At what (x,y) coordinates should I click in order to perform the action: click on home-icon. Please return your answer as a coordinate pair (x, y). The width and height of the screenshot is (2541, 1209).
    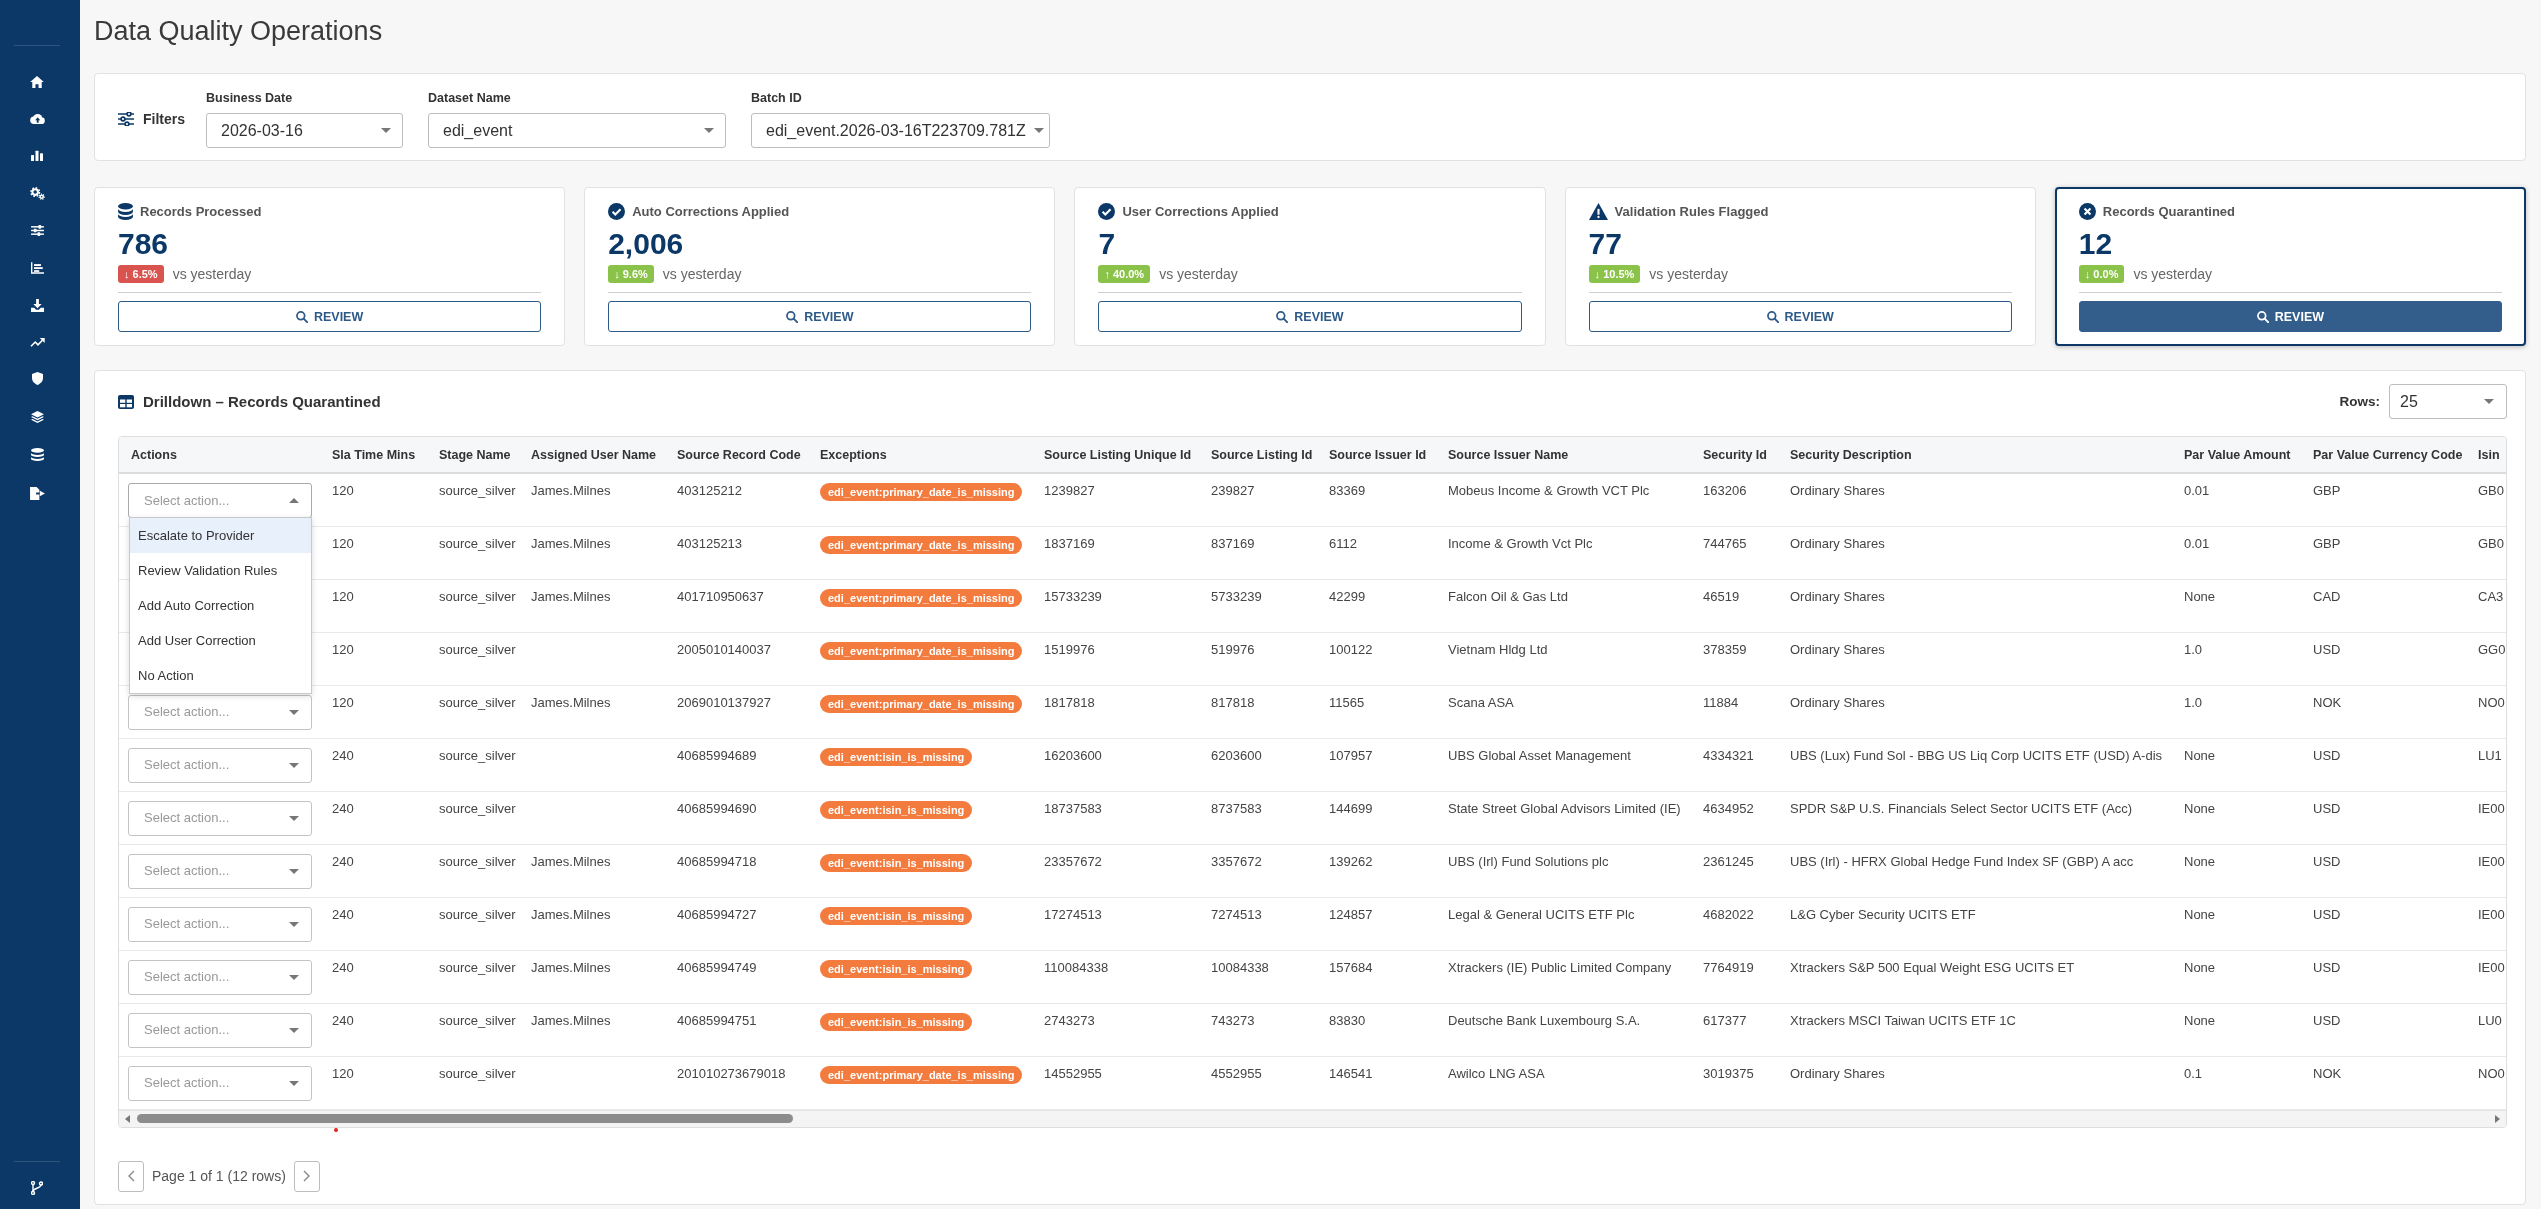
    Looking at the image, I should click on (37, 82).